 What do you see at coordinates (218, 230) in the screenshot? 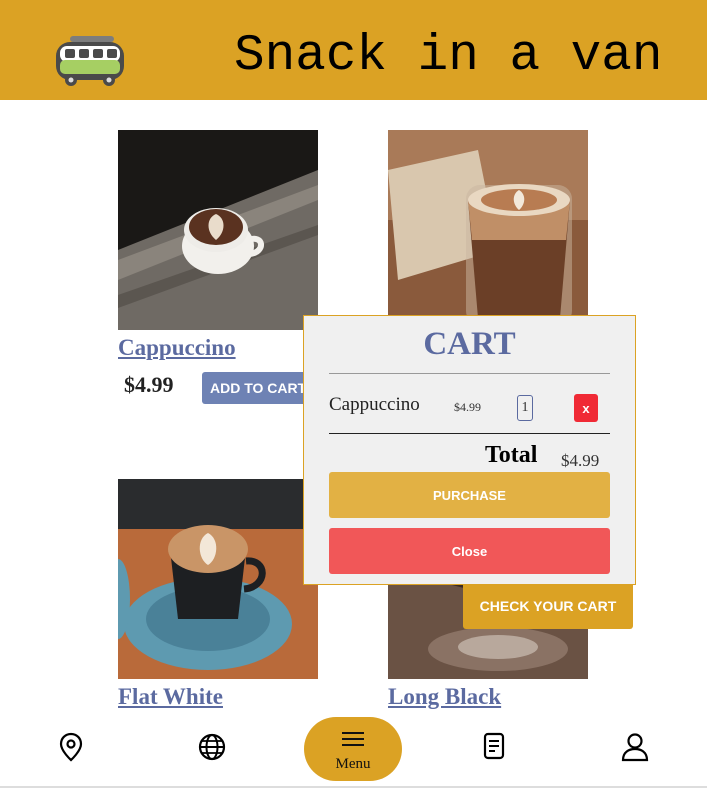
I see `product-image-cappuccino` at bounding box center [218, 230].